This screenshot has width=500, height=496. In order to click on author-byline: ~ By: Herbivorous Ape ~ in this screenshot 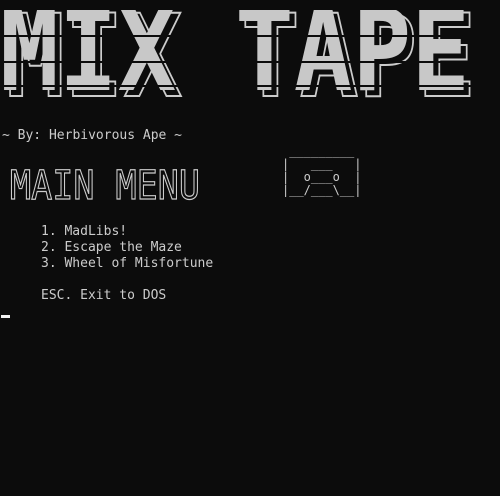, I will do `click(92, 135)`.